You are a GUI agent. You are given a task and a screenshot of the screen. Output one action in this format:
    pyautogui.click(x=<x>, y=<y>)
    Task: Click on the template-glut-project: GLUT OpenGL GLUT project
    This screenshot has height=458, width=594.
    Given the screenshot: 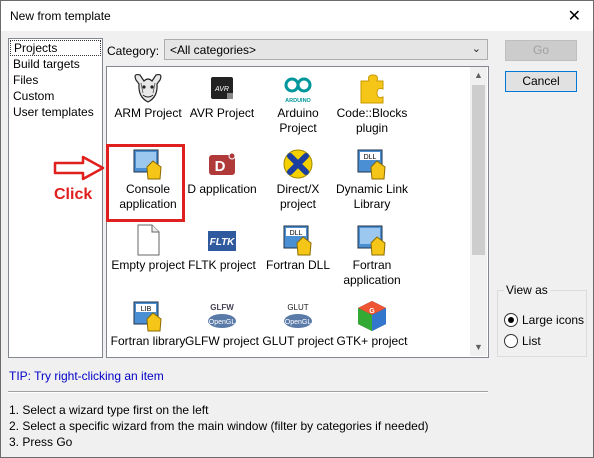 What is the action you would take?
    pyautogui.click(x=298, y=324)
    